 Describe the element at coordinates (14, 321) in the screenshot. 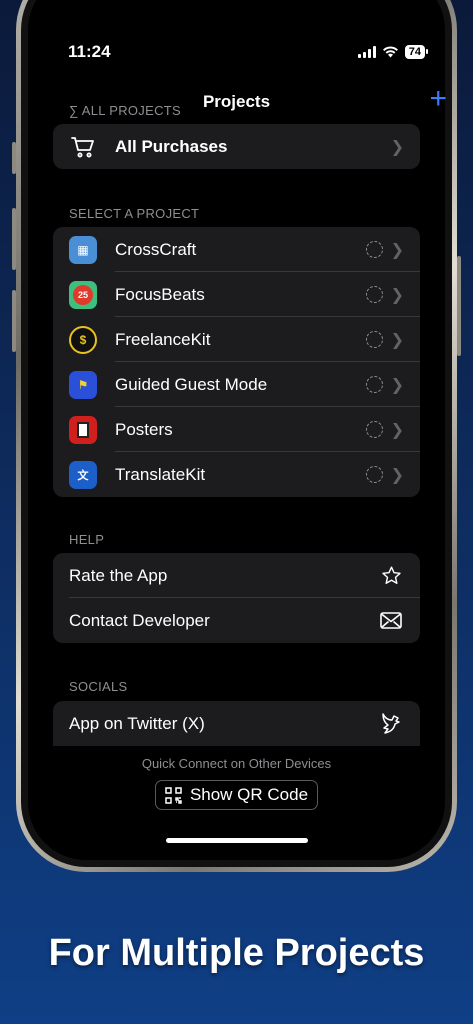

I see `volume-down-button` at that location.